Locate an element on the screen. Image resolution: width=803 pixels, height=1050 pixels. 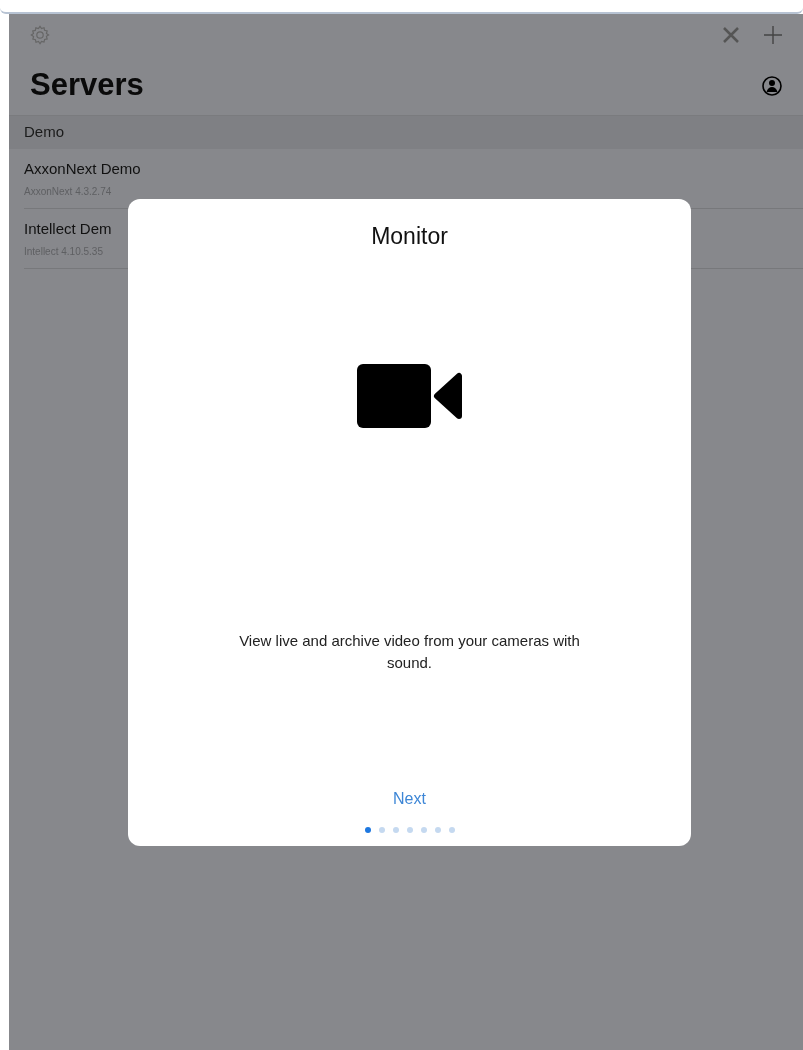
dialog-title: Monitor is located at coordinates (409, 236).